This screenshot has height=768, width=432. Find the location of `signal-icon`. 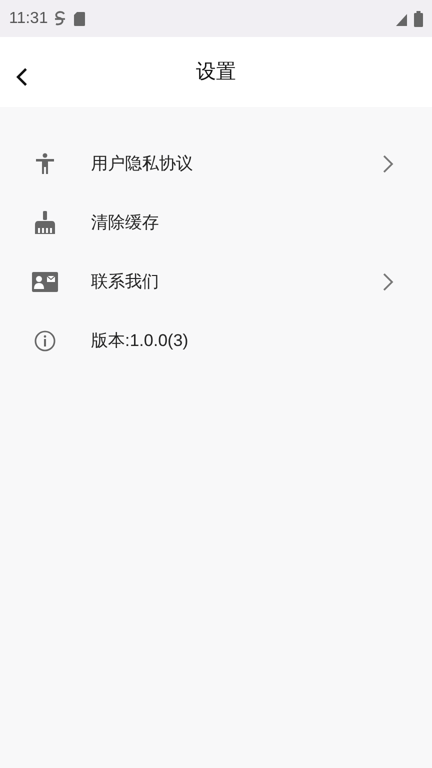

signal-icon is located at coordinates (403, 19).